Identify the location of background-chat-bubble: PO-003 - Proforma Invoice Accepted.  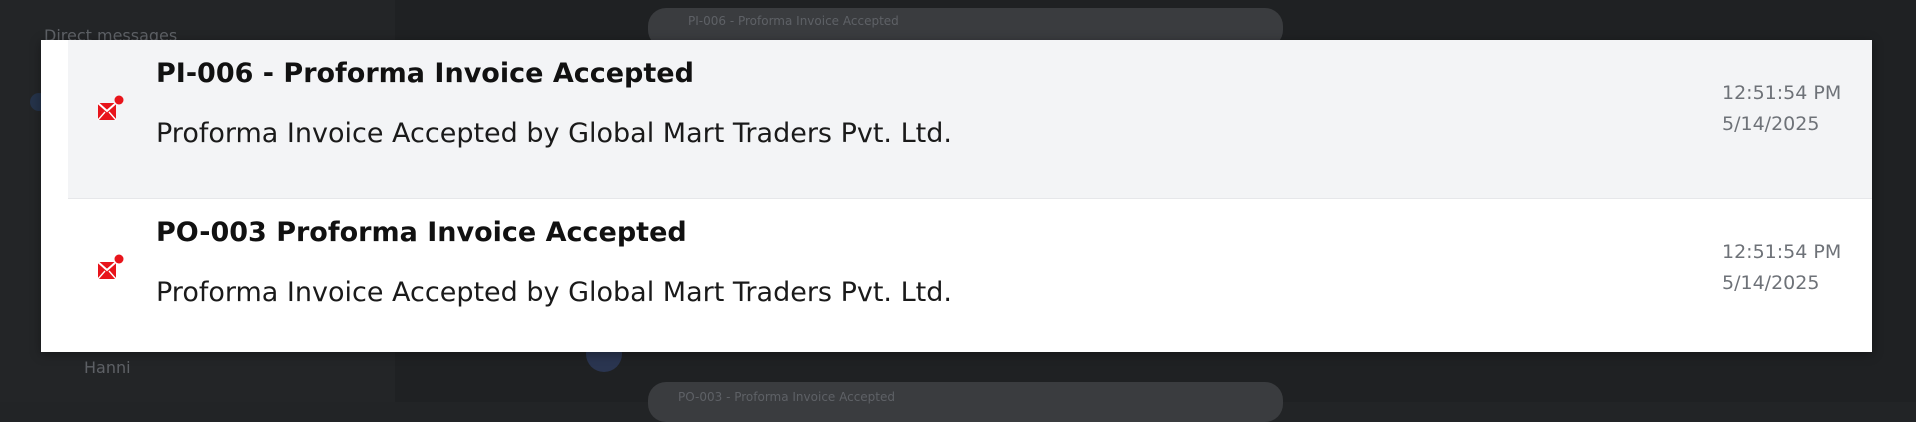
(965, 402).